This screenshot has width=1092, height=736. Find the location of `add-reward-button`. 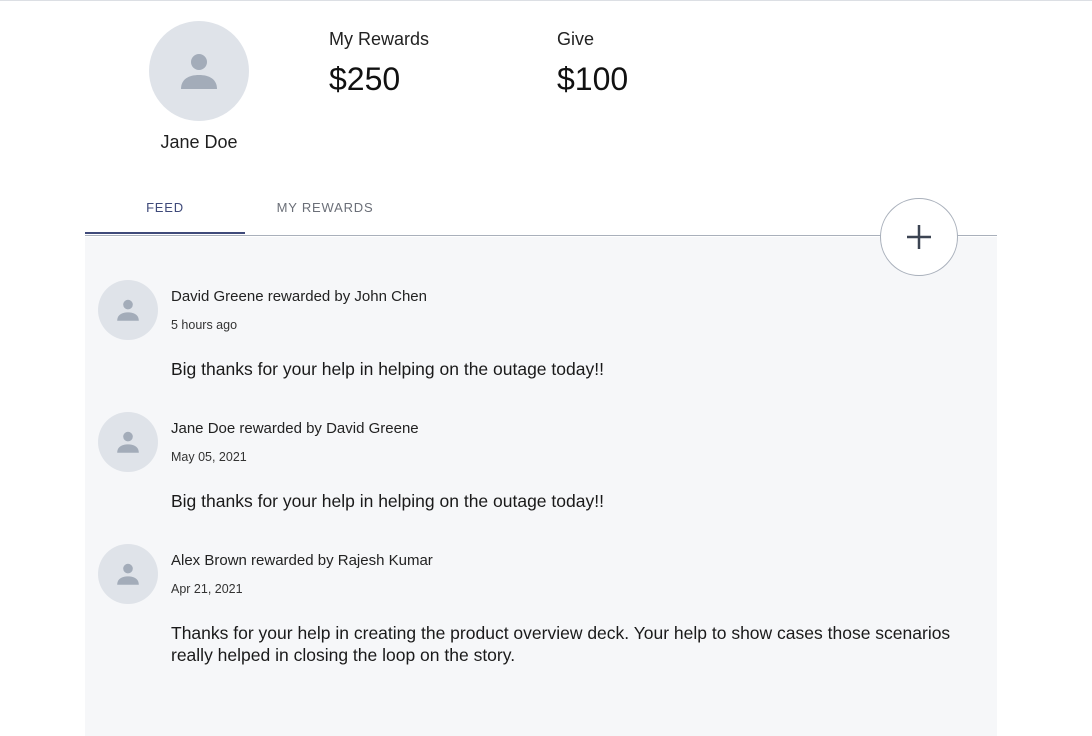

add-reward-button is located at coordinates (919, 237).